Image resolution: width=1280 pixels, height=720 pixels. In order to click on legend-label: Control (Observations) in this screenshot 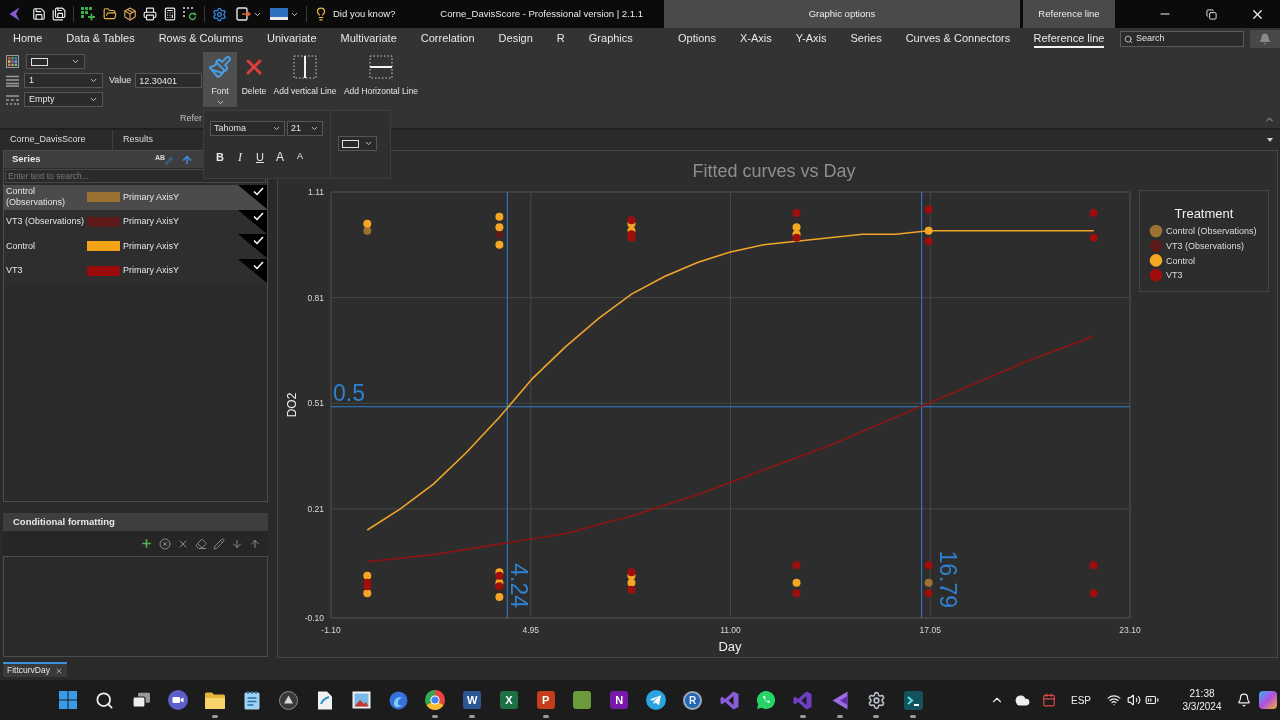, I will do `click(1211, 231)`.